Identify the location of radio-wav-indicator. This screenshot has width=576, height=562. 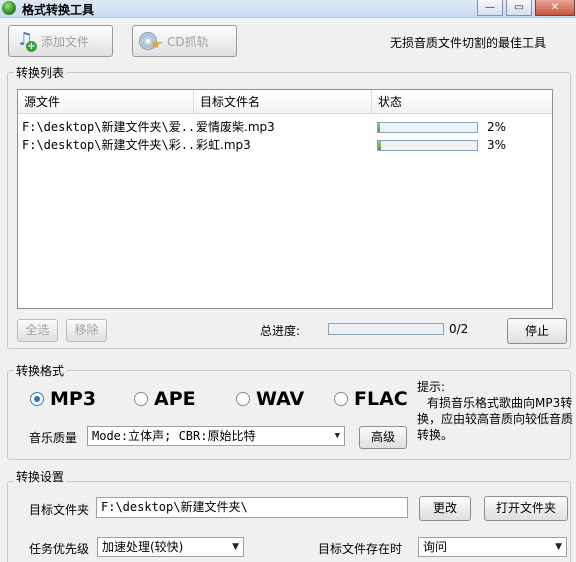
(243, 399).